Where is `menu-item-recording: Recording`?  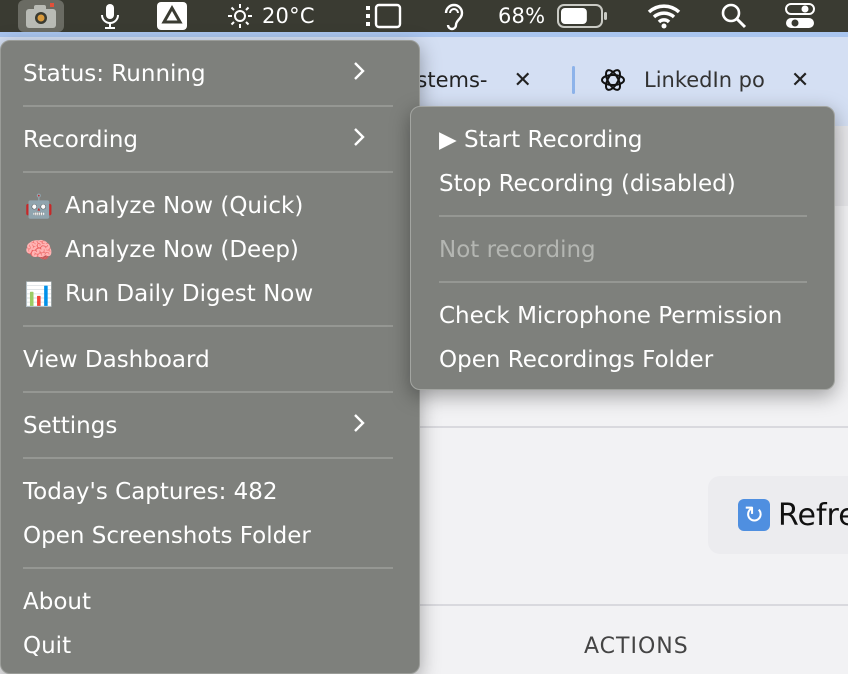 menu-item-recording: Recording is located at coordinates (208, 140).